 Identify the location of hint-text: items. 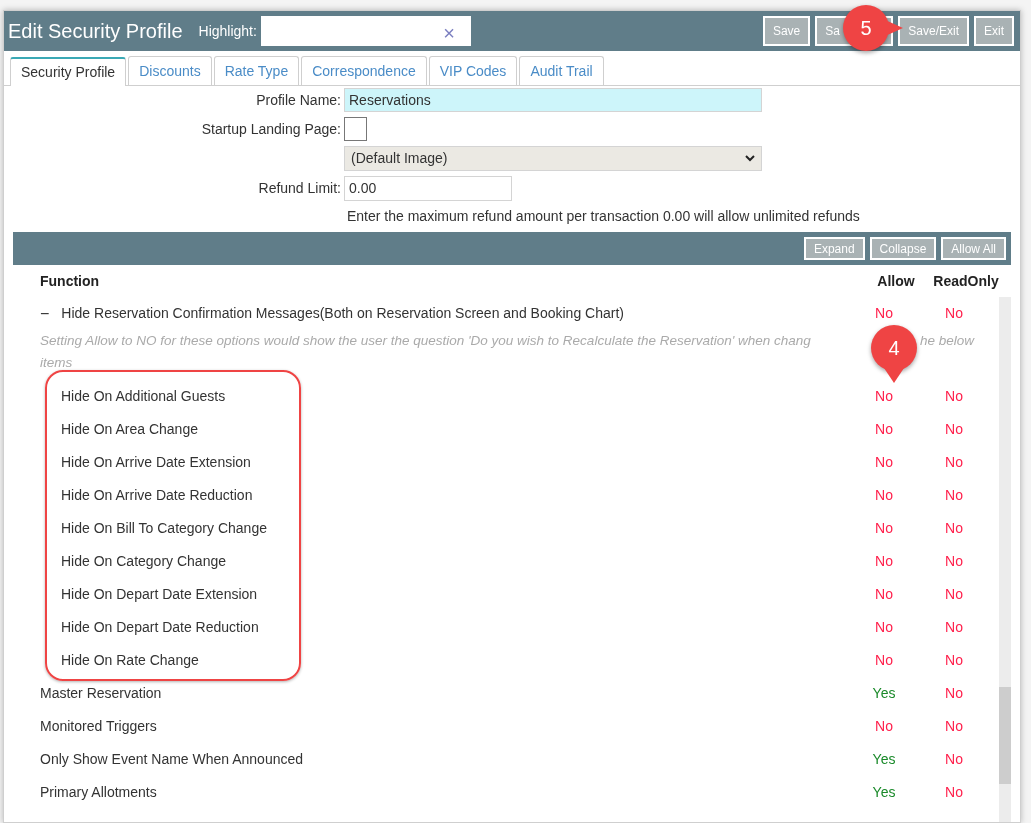
(56, 363).